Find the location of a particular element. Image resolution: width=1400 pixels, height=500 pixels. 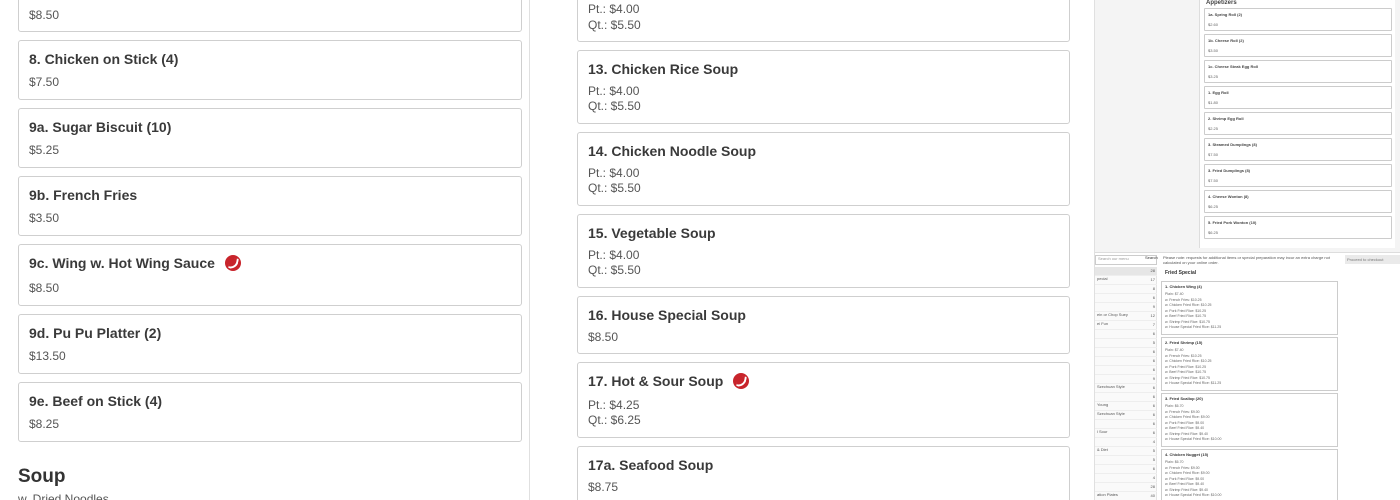

thumbnail-item: 1. Egg Roll $1.80 is located at coordinates (1298, 97).